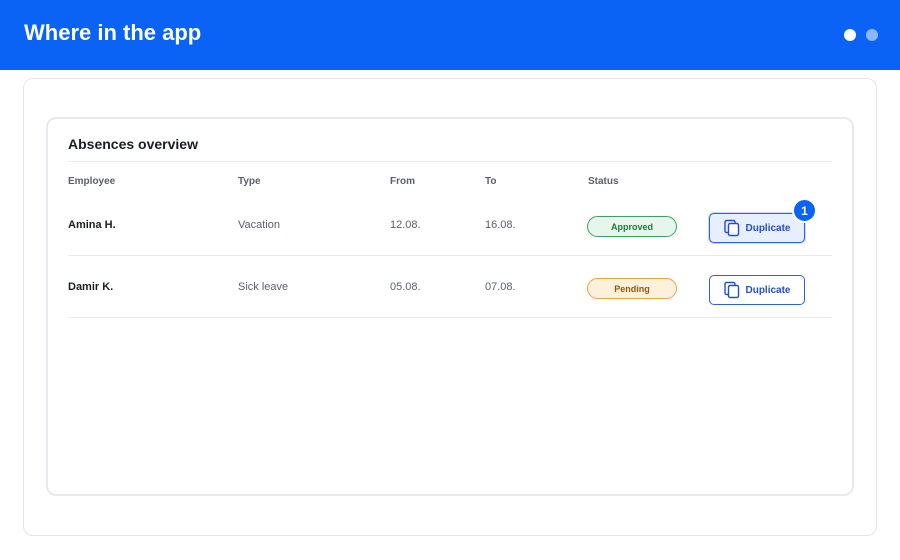 This screenshot has height=560, width=900. What do you see at coordinates (804, 210) in the screenshot?
I see `step-marker-badge: 1` at bounding box center [804, 210].